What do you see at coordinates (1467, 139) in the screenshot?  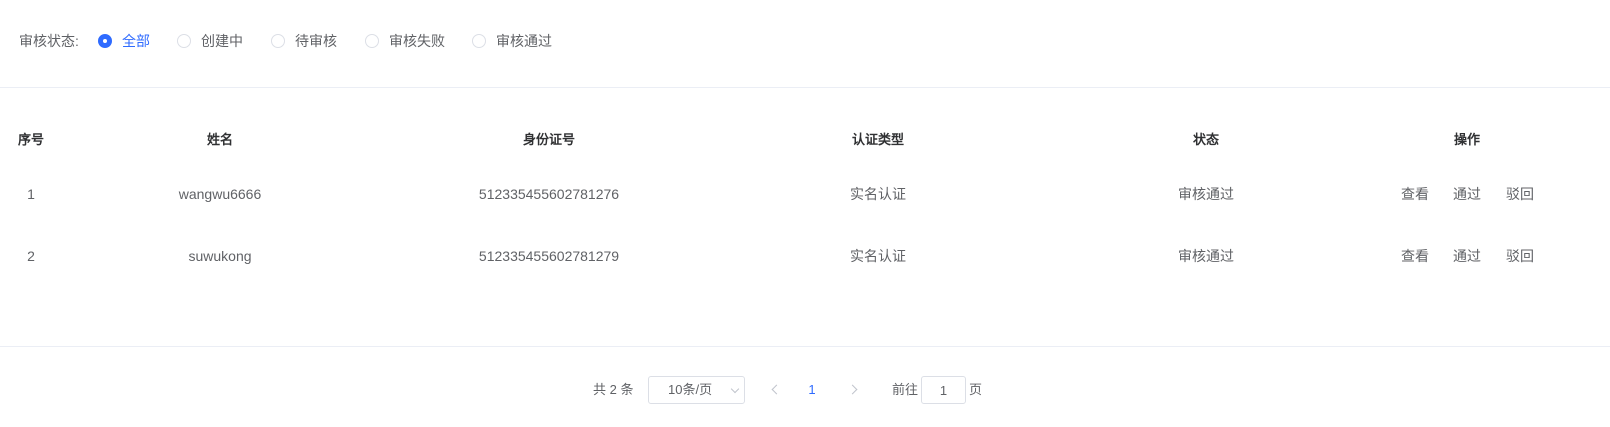 I see `column-header-actions: 操作` at bounding box center [1467, 139].